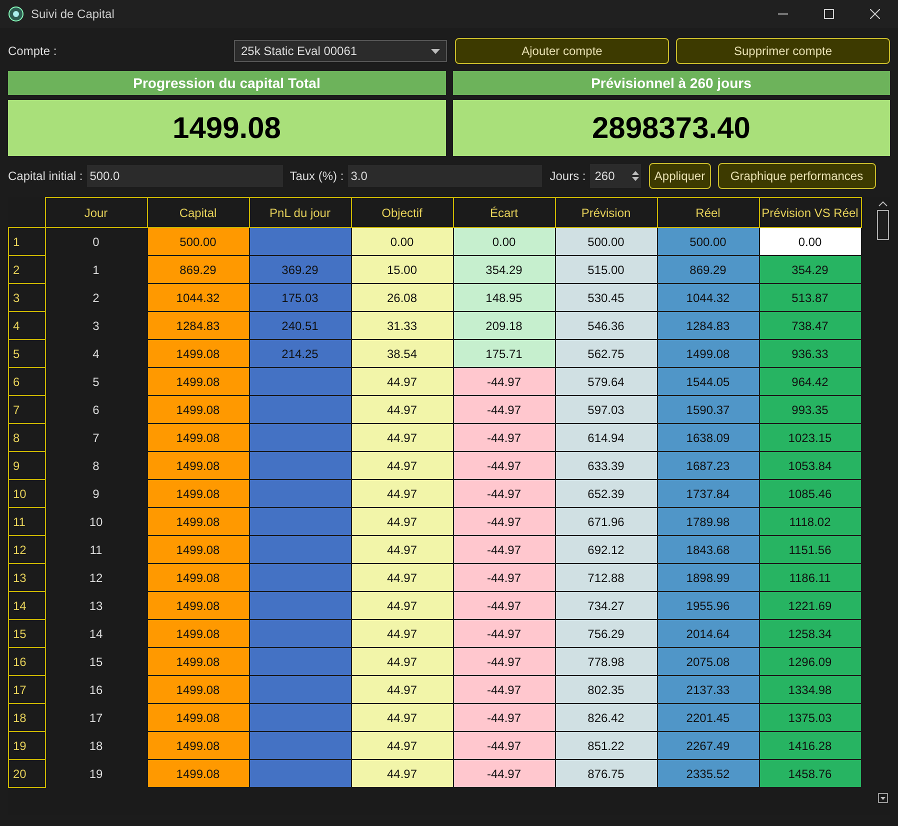  I want to click on apply-button: Appliquer, so click(679, 176).